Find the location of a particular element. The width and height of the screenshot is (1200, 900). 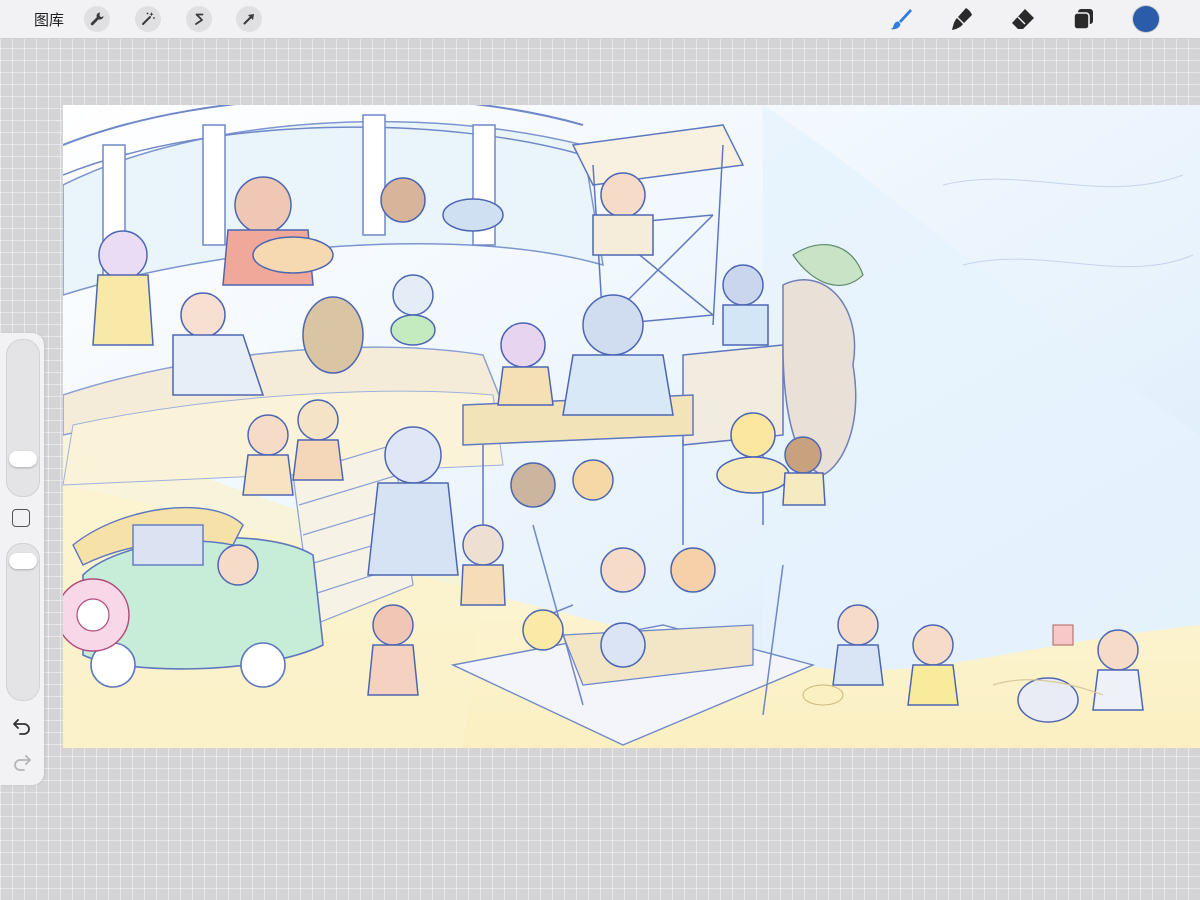

undo-button is located at coordinates (22, 726).